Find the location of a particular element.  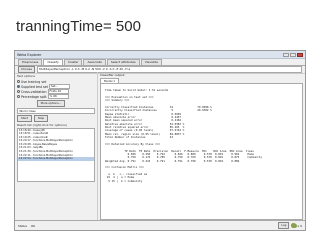

tab-visualize: Visualize is located at coordinates (151, 62).